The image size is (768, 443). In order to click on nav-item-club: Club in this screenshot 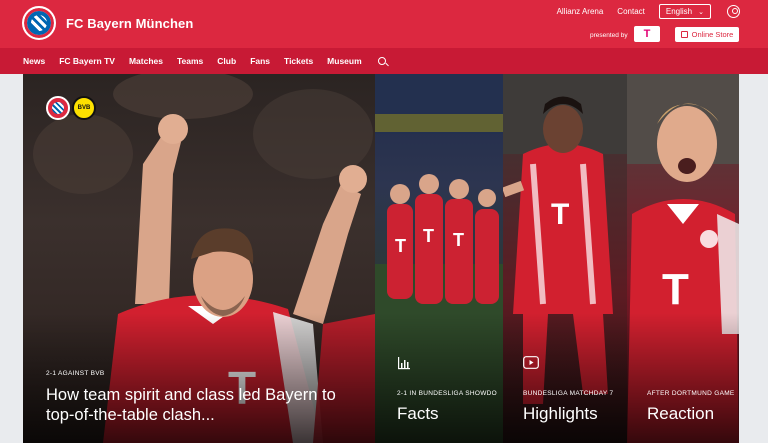, I will do `click(226, 61)`.